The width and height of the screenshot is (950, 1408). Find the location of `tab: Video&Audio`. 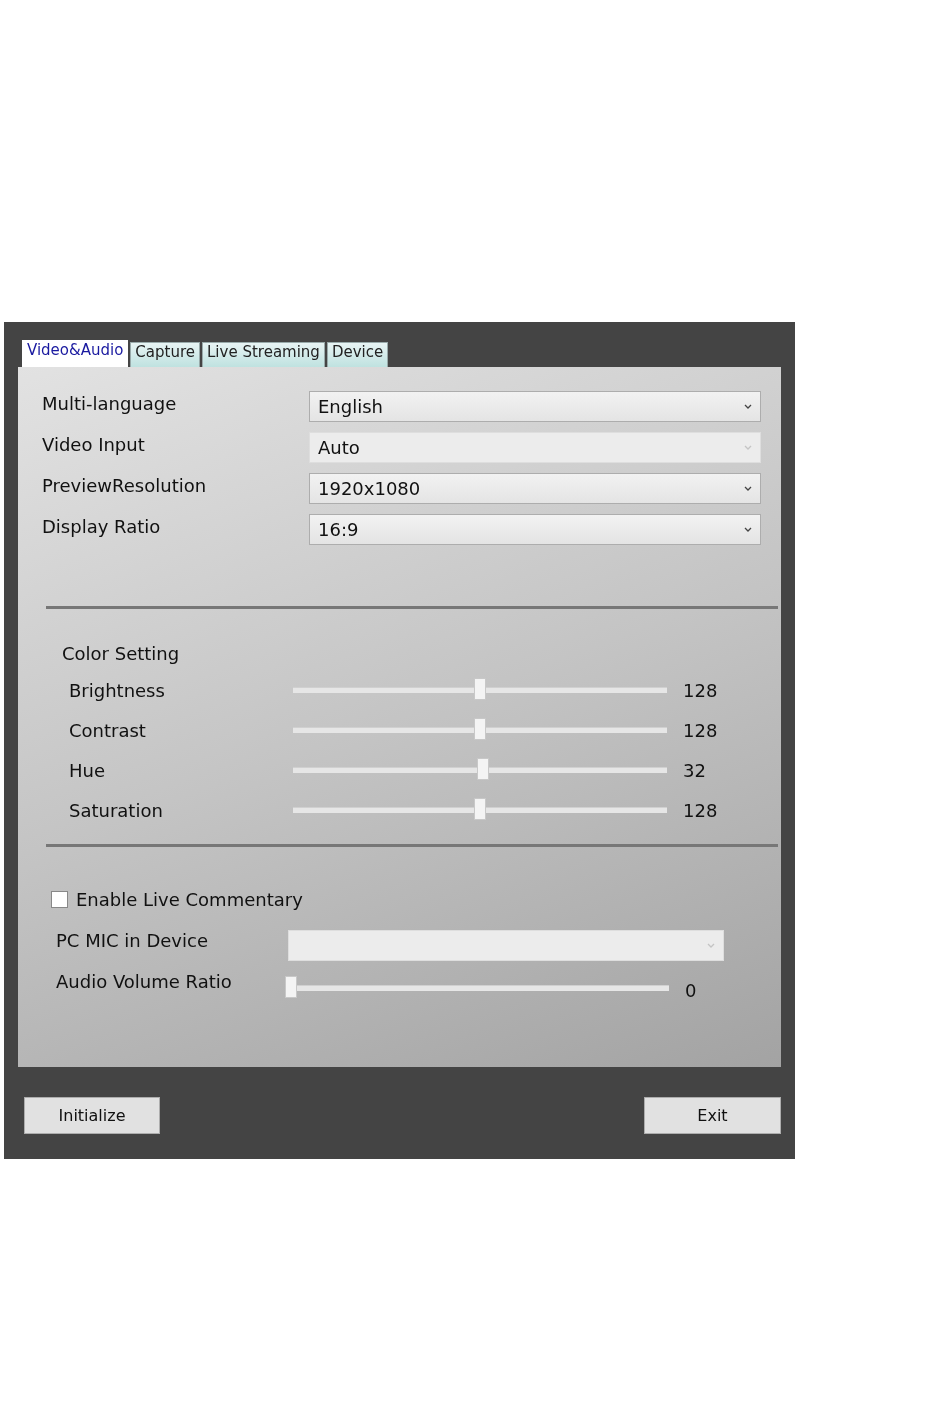

tab: Video&Audio is located at coordinates (75, 353).